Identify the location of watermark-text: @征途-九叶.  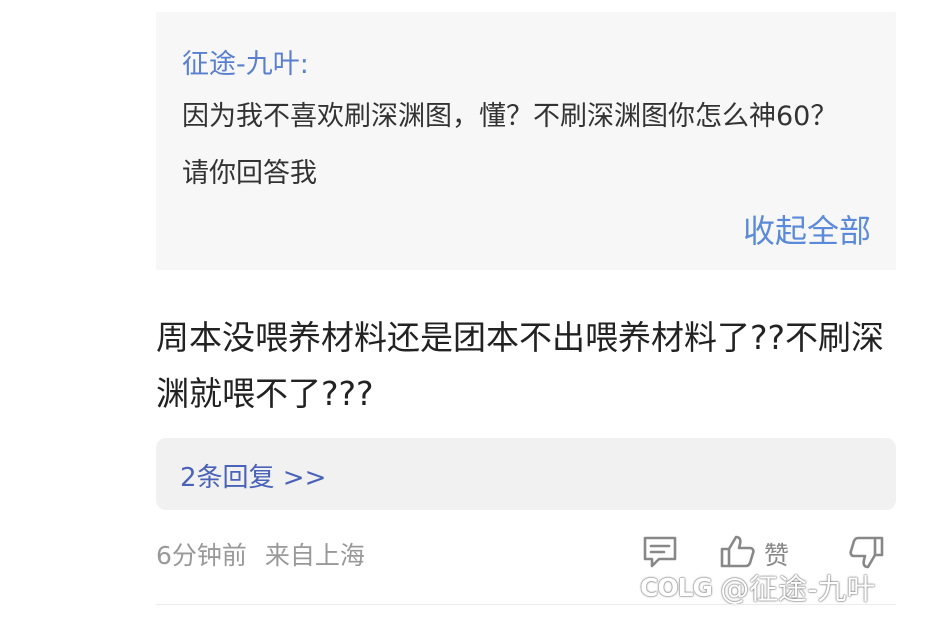
(798, 589).